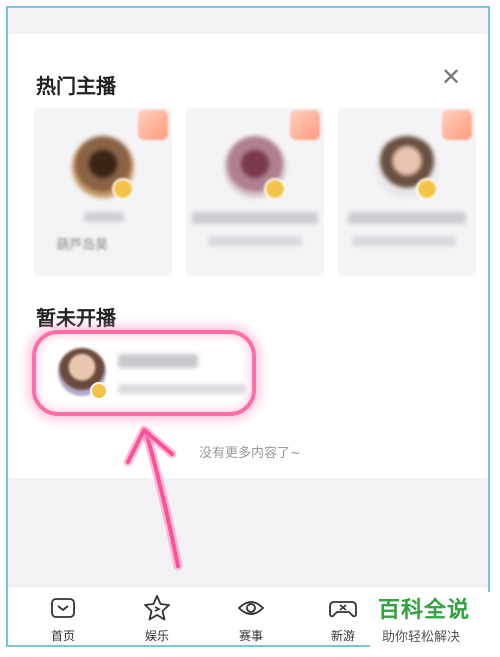 The width and height of the screenshot is (500, 657). I want to click on no-more-text: 没有更多内容了~, so click(250, 453).